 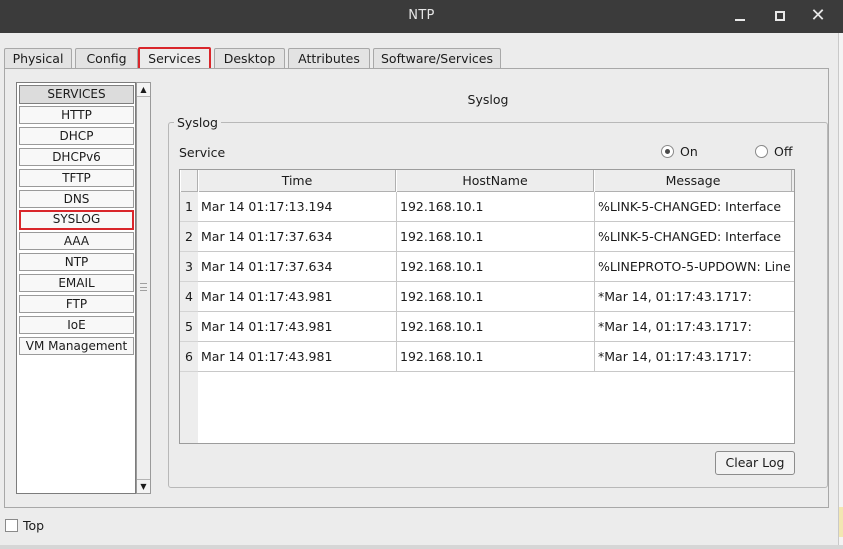 I want to click on radio-checked-icon, so click(x=667, y=151).